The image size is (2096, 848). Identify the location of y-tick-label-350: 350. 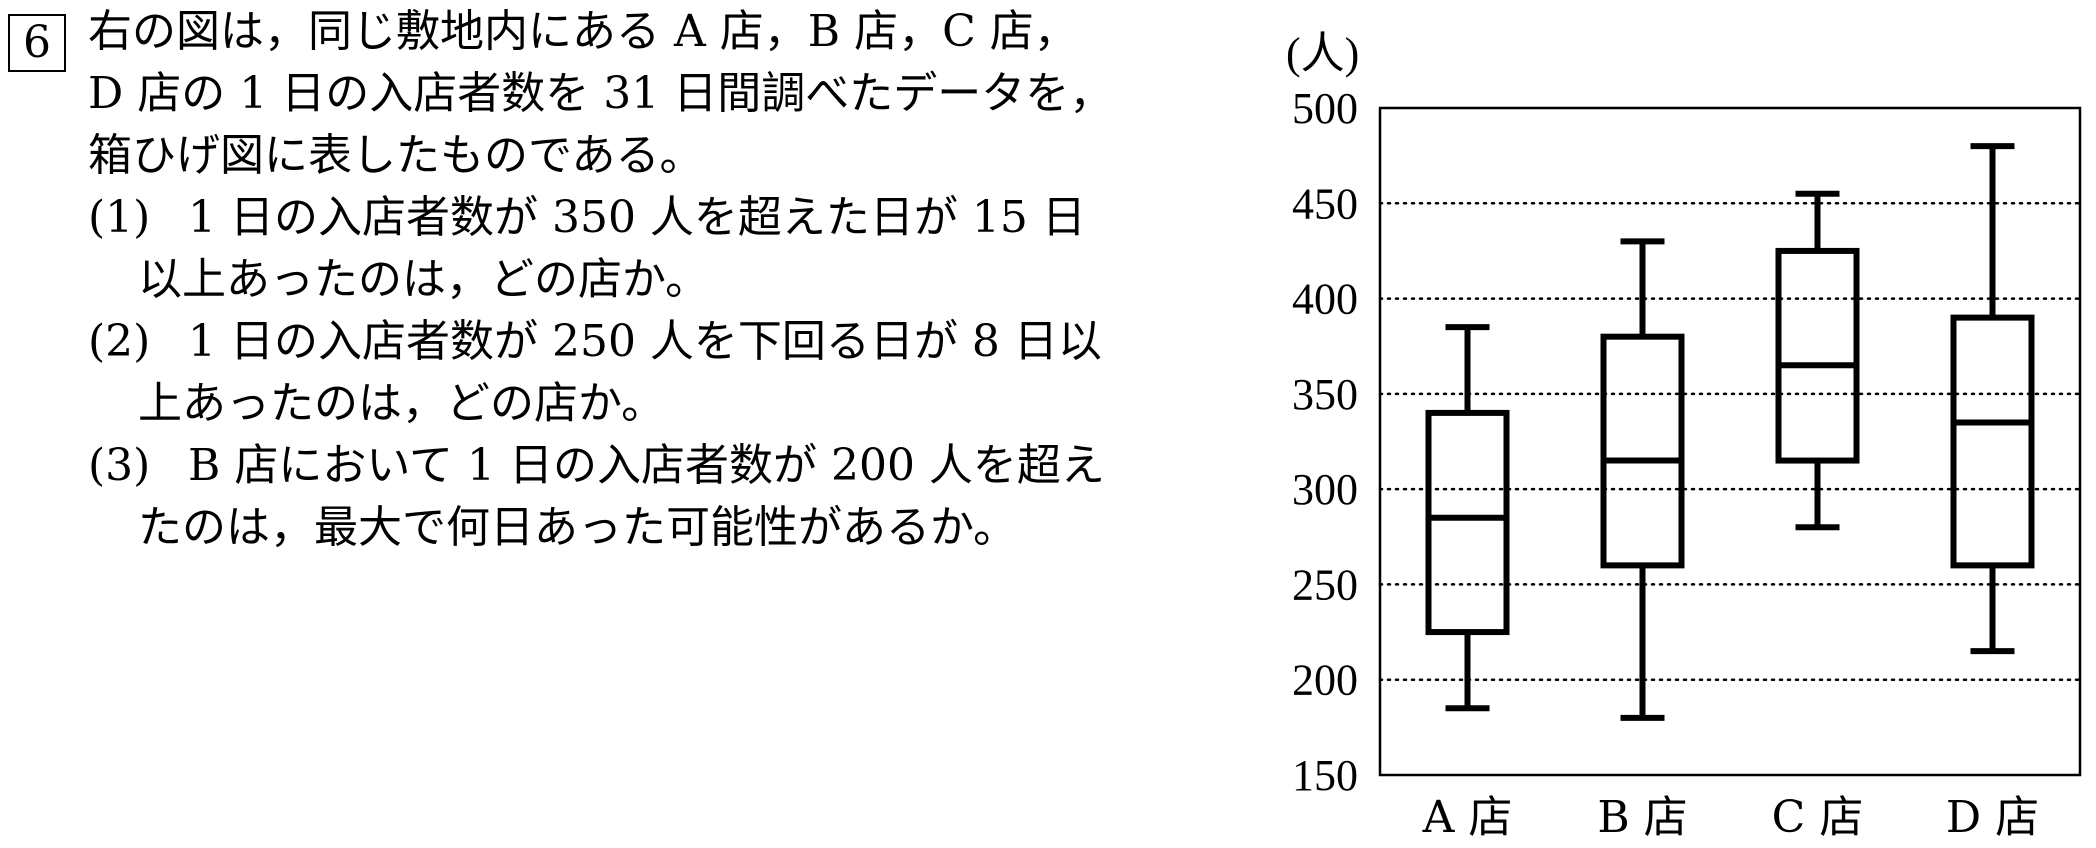
(1325, 394).